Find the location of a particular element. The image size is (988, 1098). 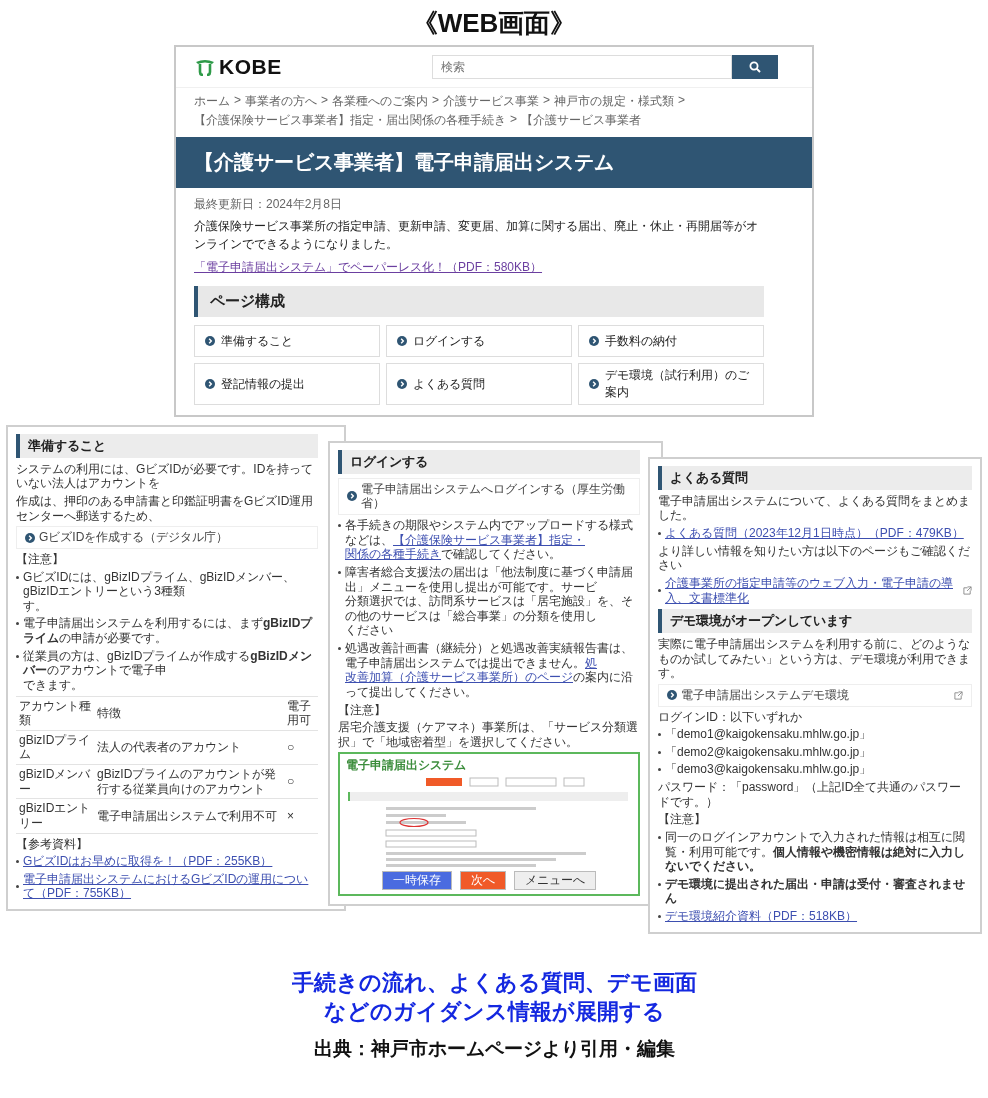

table-cell: gBizIDプライム is located at coordinates (55, 747).